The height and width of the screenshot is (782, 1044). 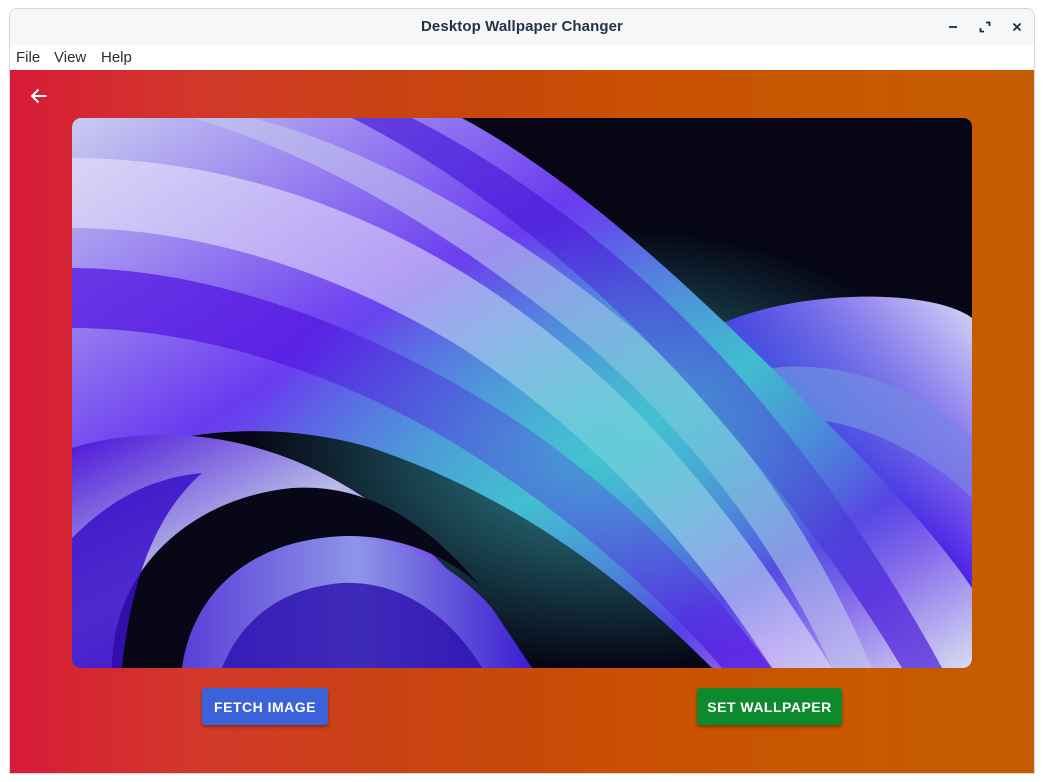 I want to click on maximize-icon, so click(x=985, y=27).